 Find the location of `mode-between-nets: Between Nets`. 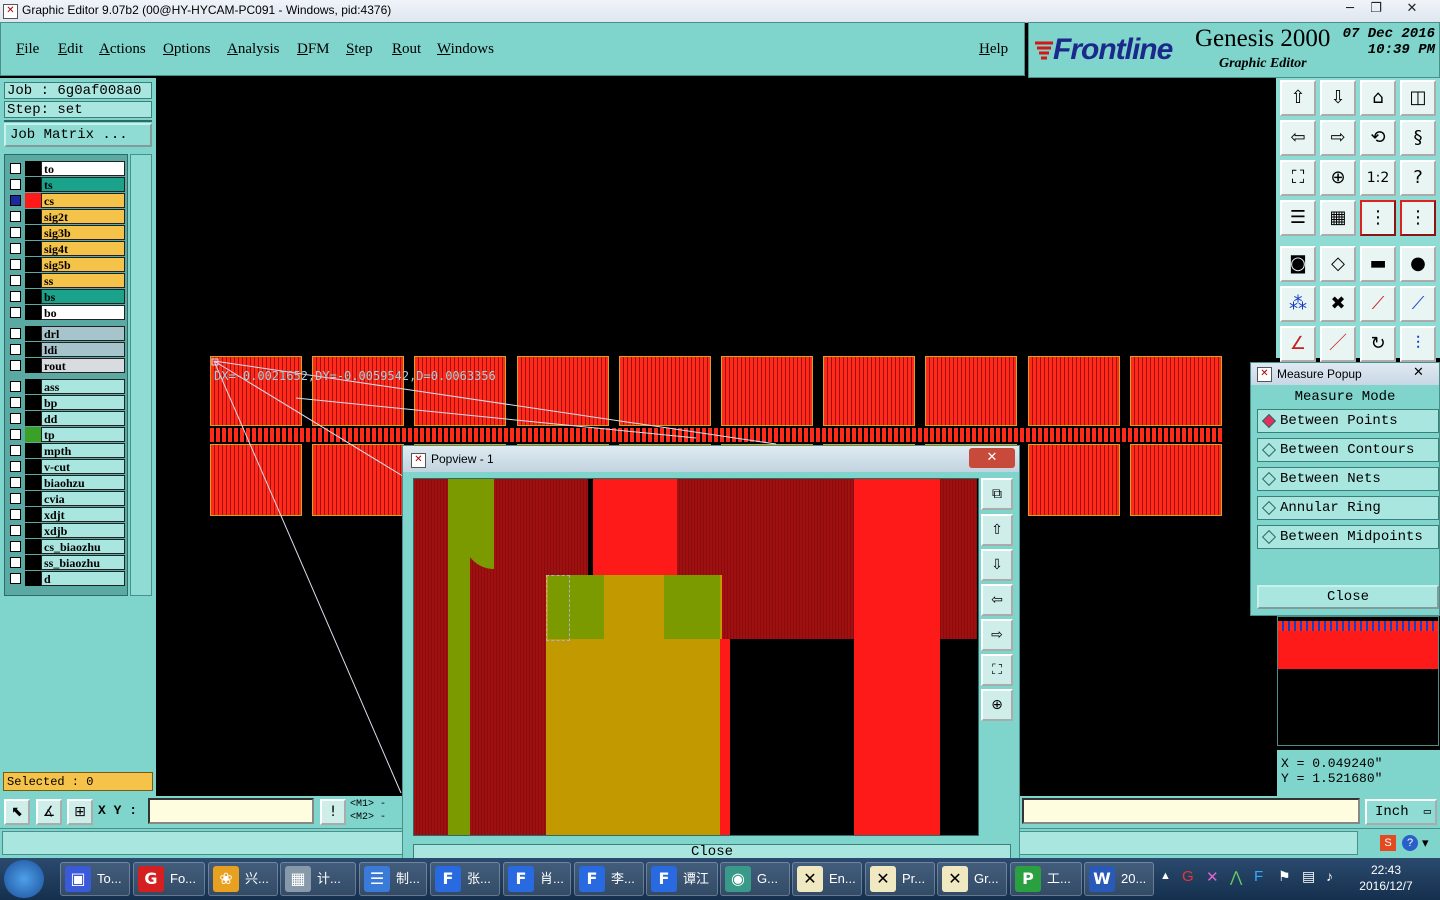

mode-between-nets: Between Nets is located at coordinates (1348, 479).